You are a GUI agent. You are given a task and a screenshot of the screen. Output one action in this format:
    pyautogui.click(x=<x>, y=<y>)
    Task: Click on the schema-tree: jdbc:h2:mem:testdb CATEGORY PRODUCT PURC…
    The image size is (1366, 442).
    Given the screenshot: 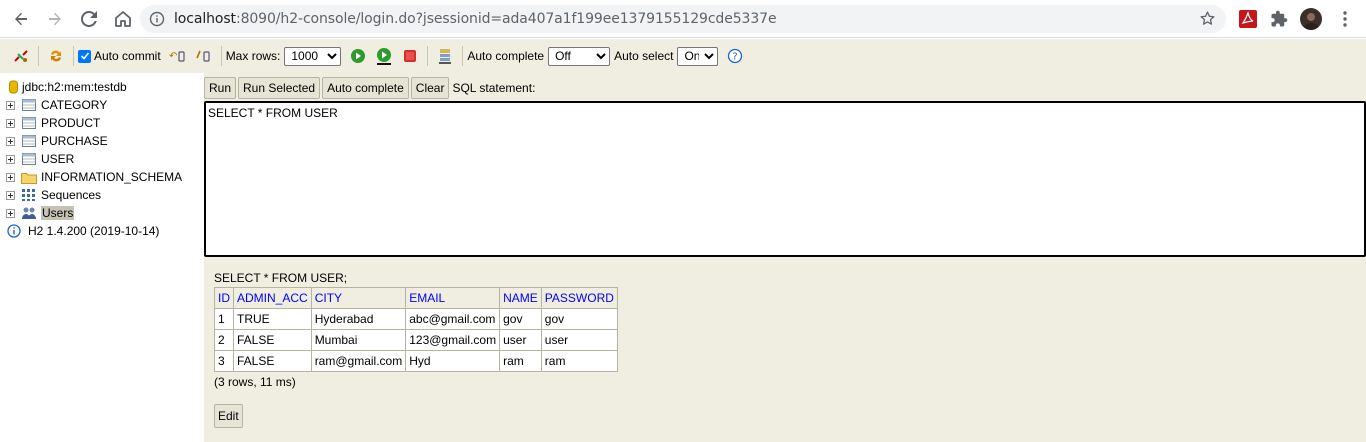 What is the action you would take?
    pyautogui.click(x=100, y=260)
    